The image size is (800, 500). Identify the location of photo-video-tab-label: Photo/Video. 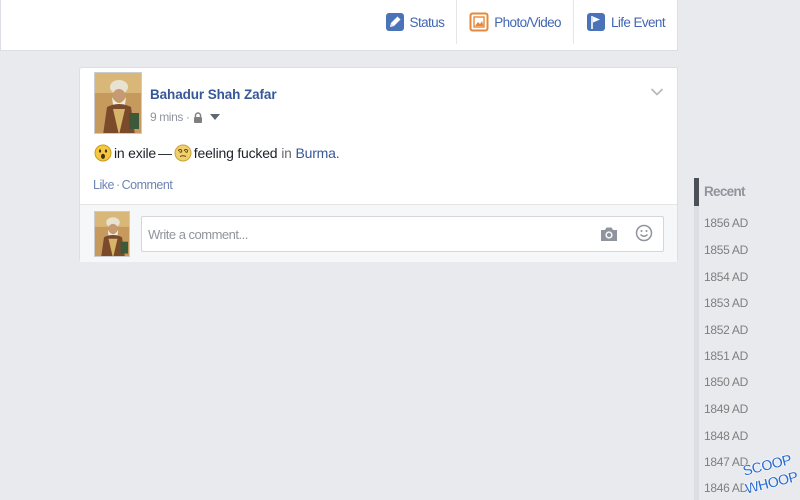
(527, 22).